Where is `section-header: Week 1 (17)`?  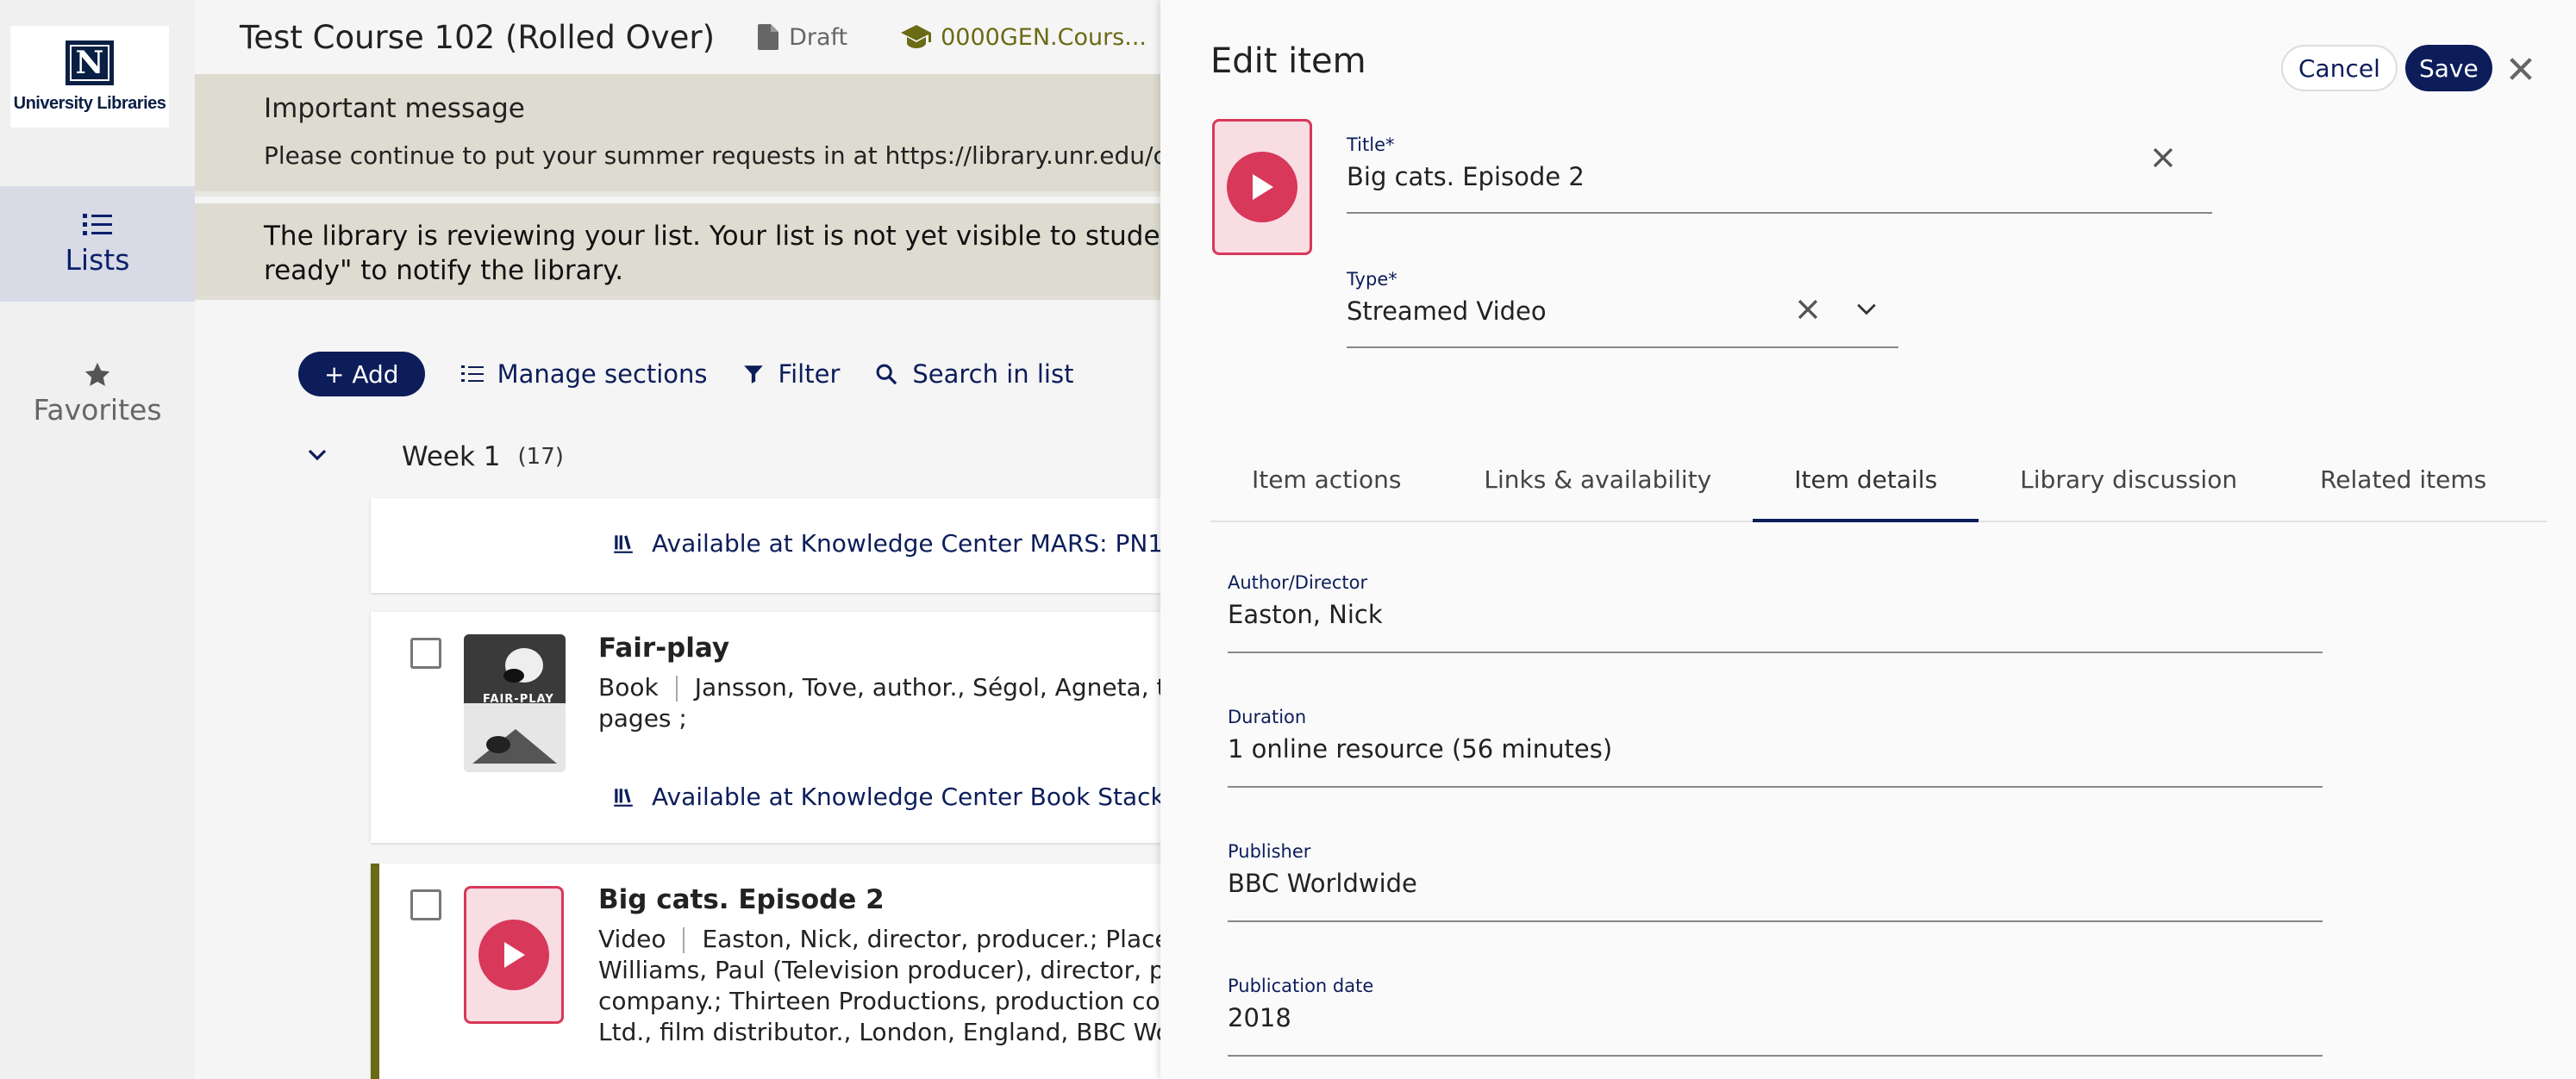 section-header: Week 1 (17) is located at coordinates (435, 456).